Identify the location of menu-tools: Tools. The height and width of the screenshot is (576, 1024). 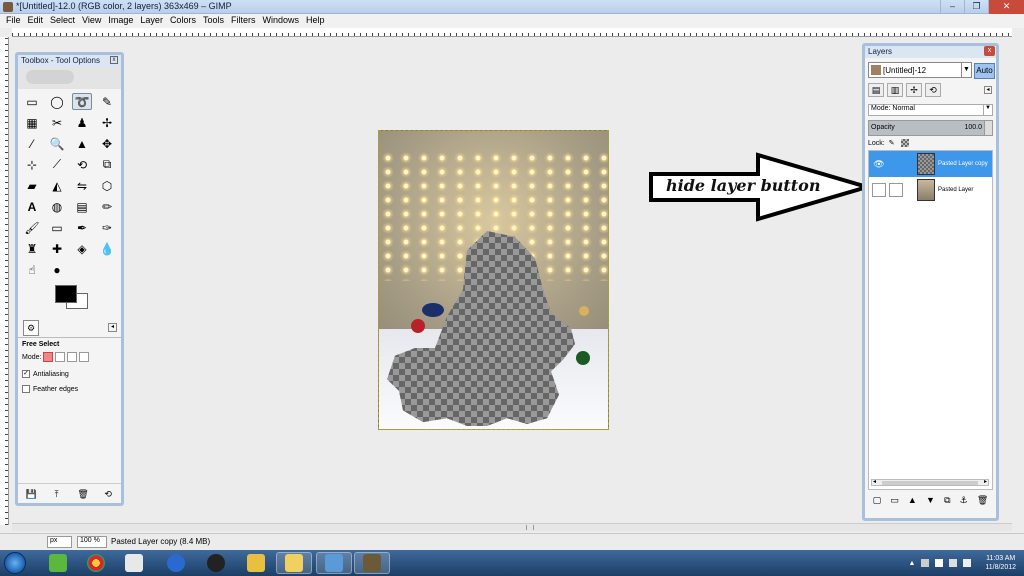
(215, 21).